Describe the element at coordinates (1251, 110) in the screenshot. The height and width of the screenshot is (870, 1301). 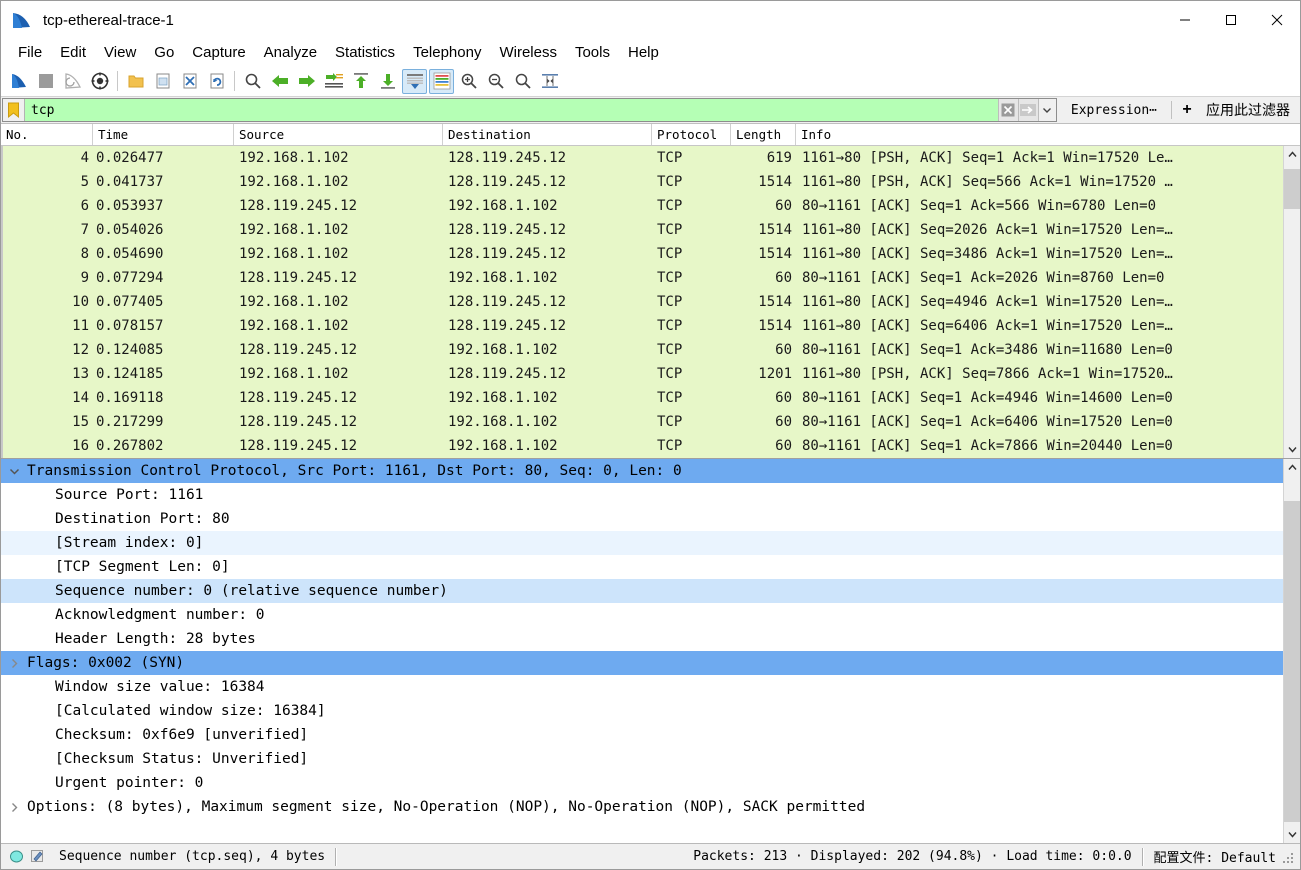
I see `apply-this-filter-label: 应用此过滤器` at that location.